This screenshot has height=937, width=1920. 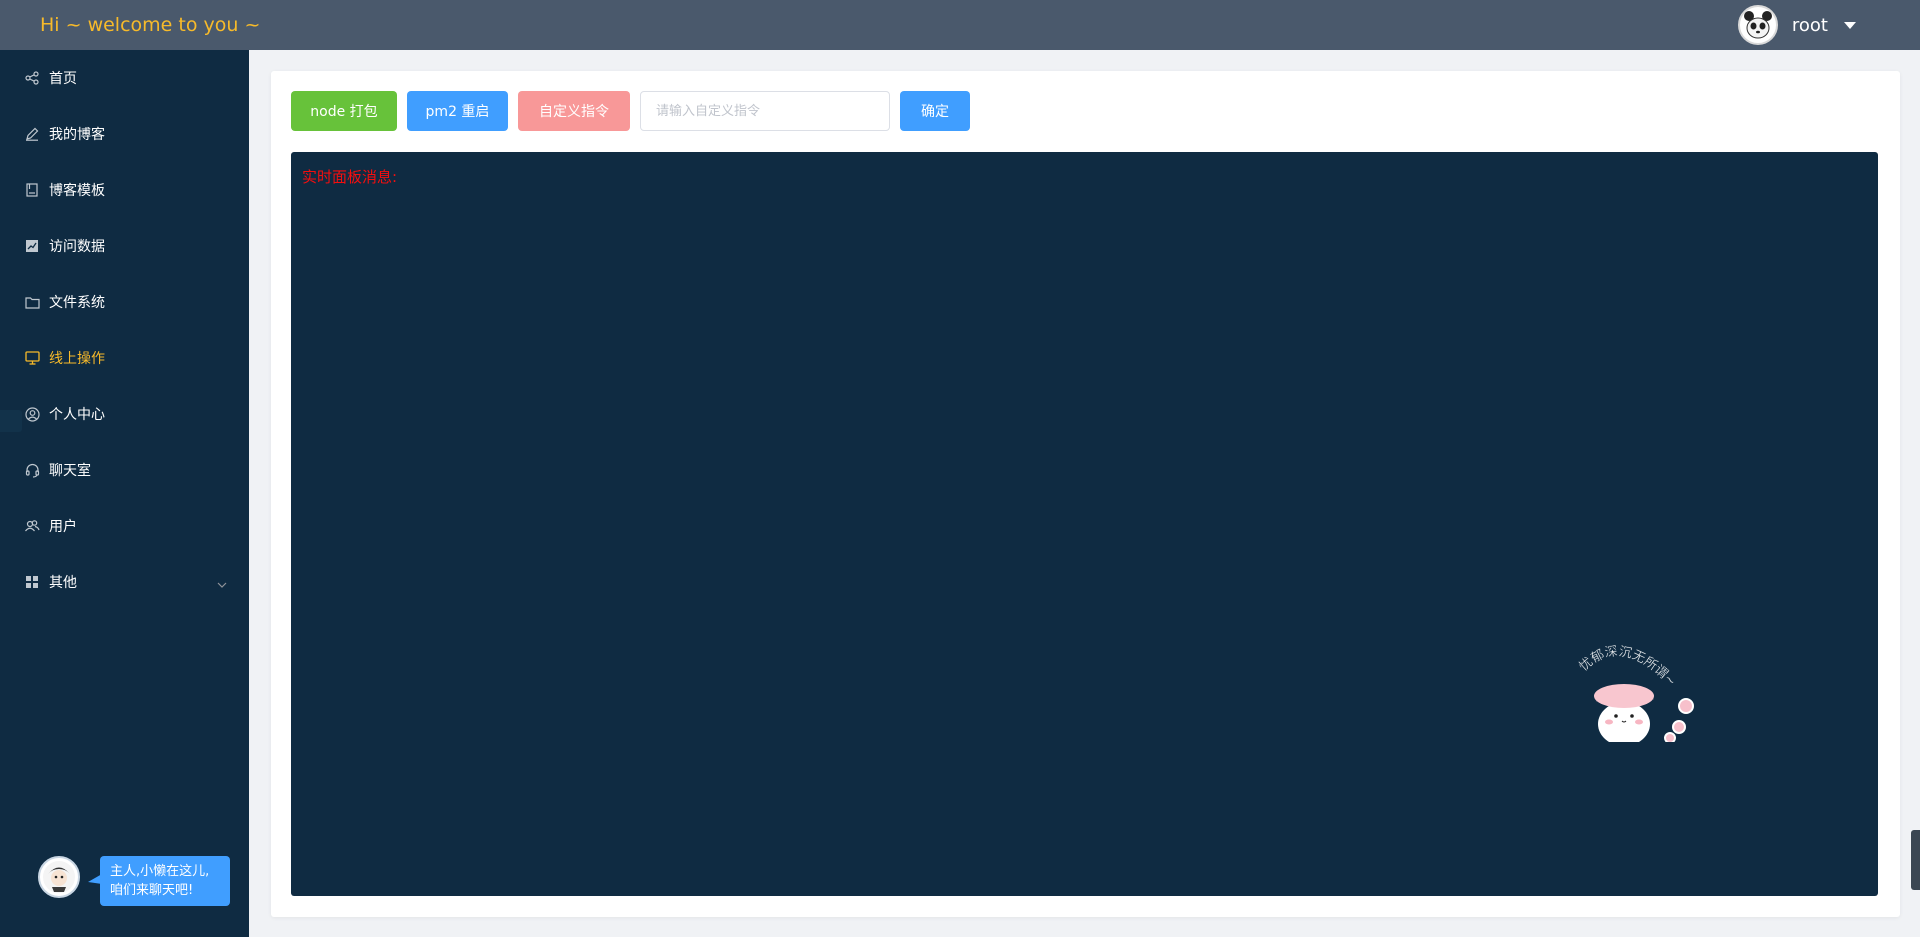 I want to click on sidebar-item-blog-template: 博客模板, so click(x=124, y=190).